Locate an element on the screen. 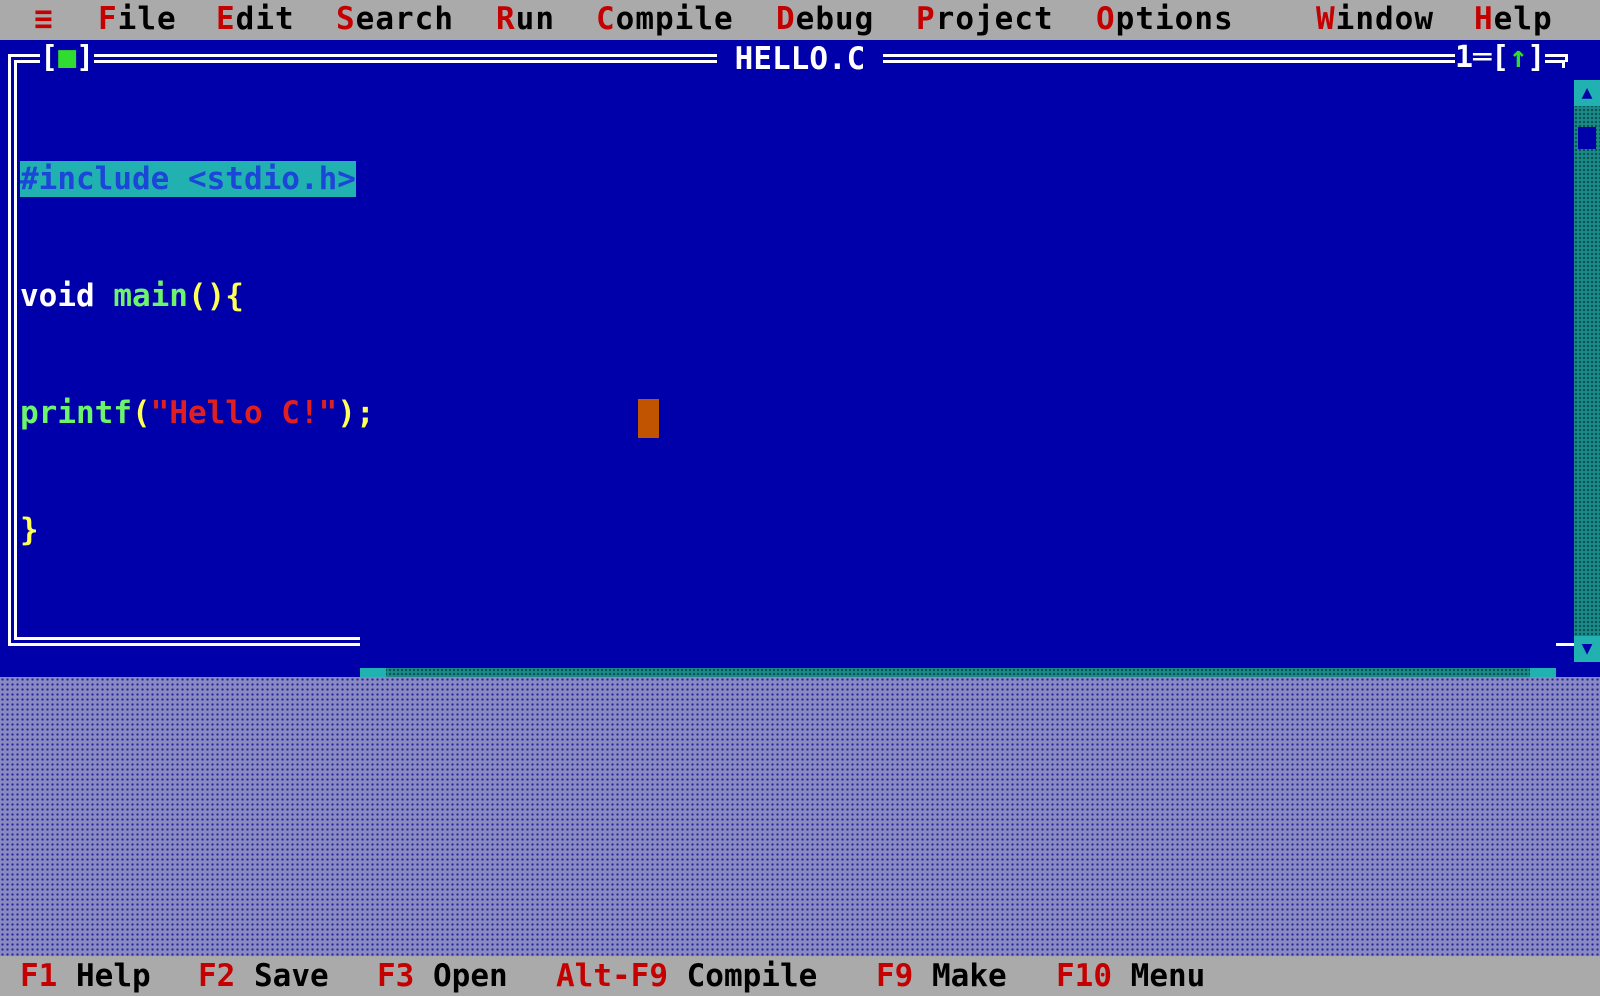  menu-file-label: ile is located at coordinates (147, 19).